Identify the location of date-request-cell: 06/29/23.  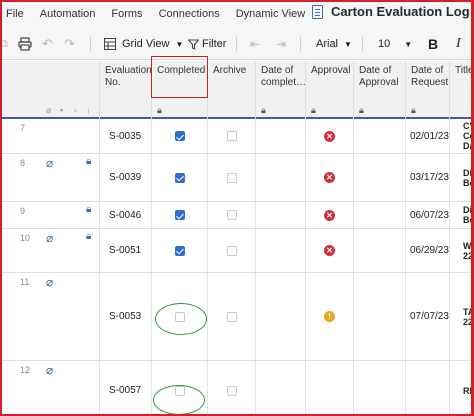
(428, 250).